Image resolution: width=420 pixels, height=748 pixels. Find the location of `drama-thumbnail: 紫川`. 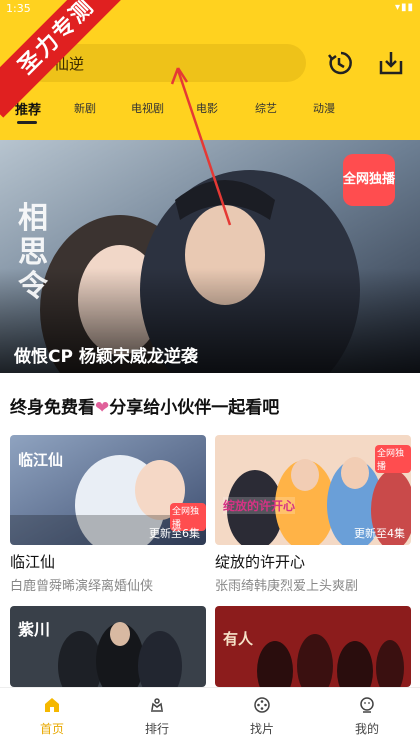

drama-thumbnail: 紫川 is located at coordinates (108, 646).